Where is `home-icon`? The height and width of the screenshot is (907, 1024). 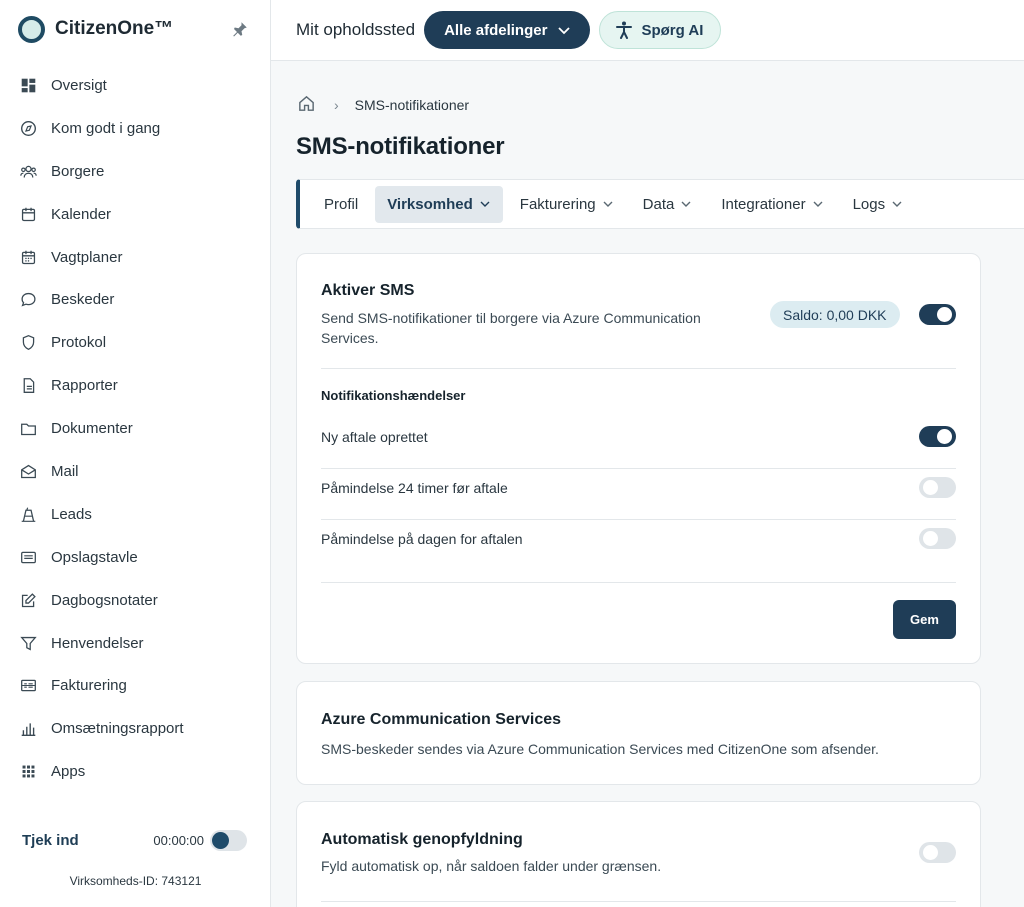 home-icon is located at coordinates (306, 105).